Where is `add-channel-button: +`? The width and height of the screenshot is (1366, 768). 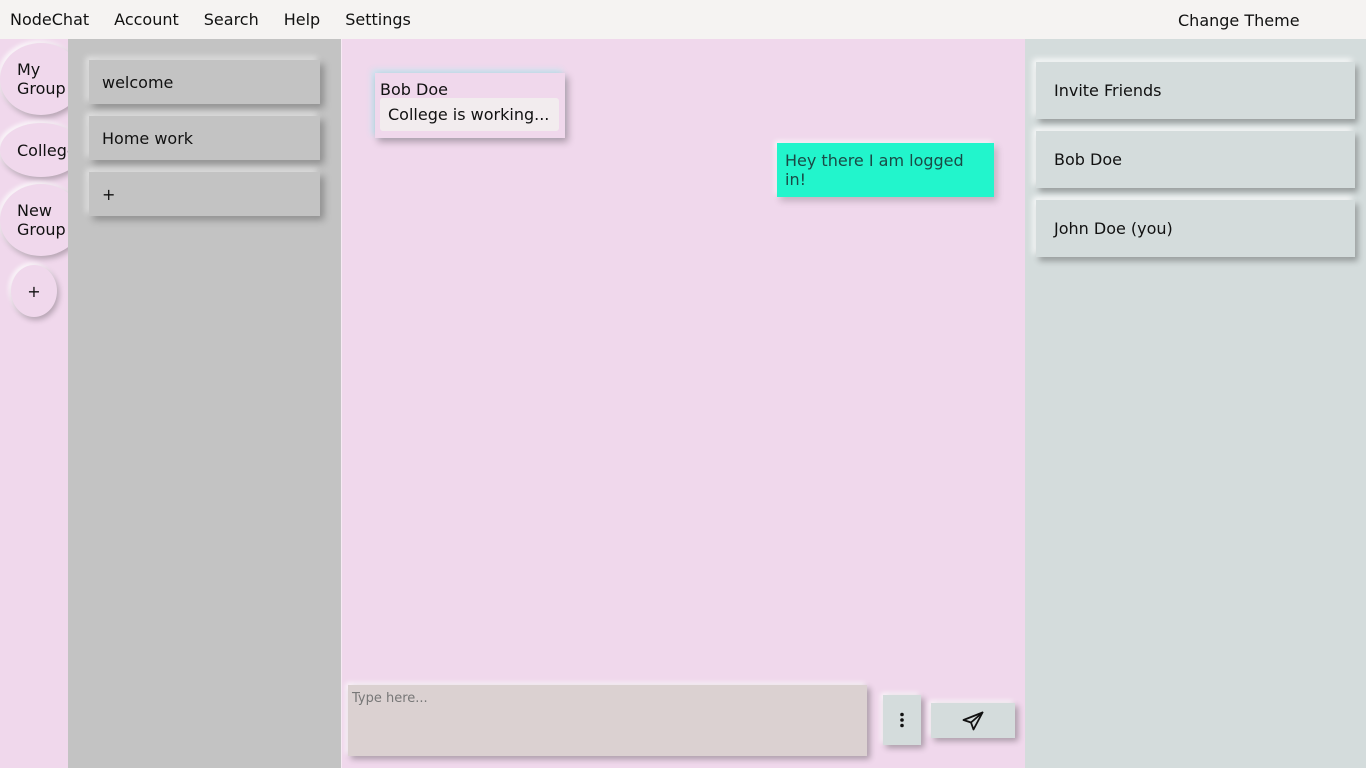
add-channel-button: + is located at coordinates (204, 194).